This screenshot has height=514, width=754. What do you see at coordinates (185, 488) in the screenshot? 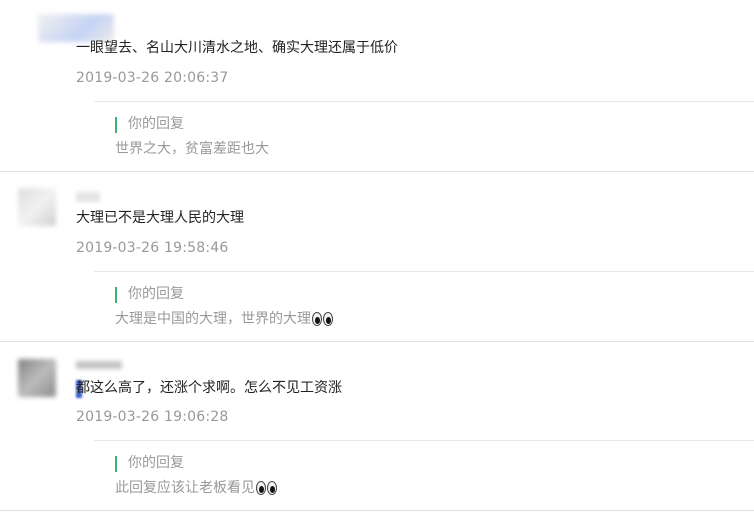
I see `reply-text: 此回复应该让老板看见` at bounding box center [185, 488].